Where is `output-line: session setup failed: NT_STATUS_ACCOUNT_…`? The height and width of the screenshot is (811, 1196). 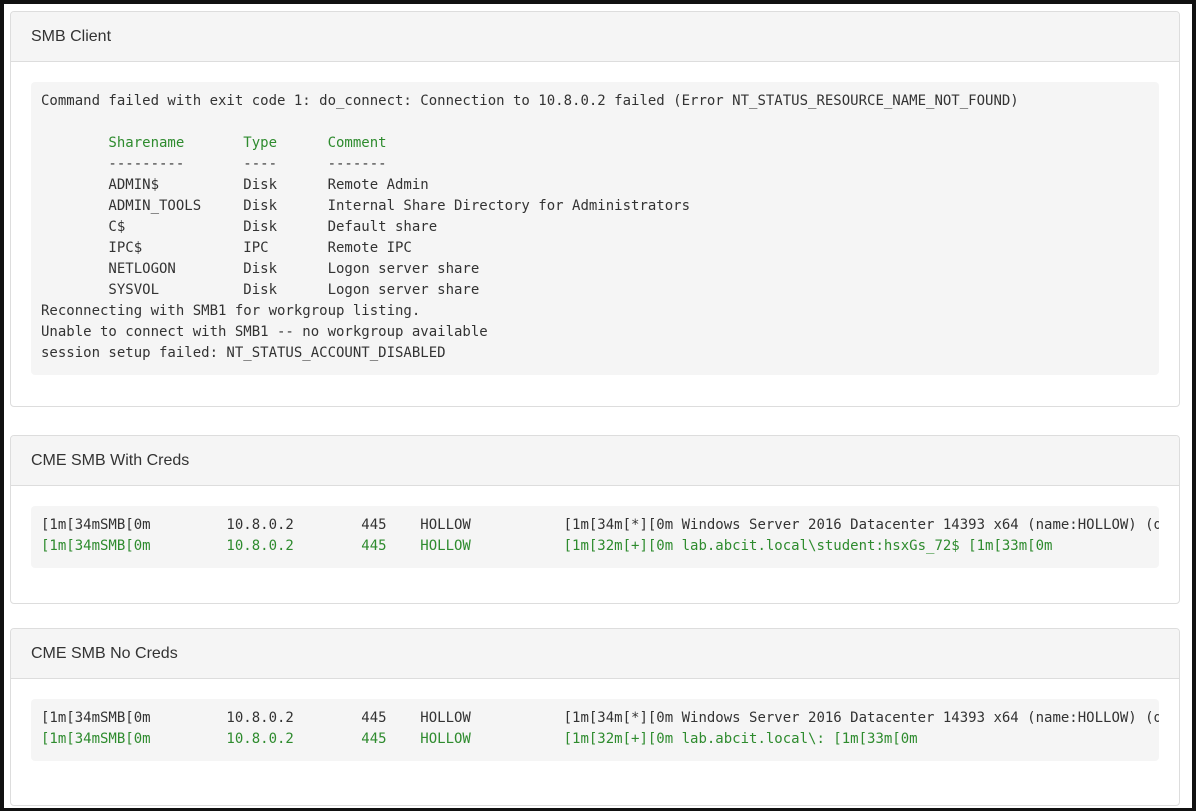
output-line: session setup failed: NT_STATUS_ACCOUNT_… is located at coordinates (243, 353).